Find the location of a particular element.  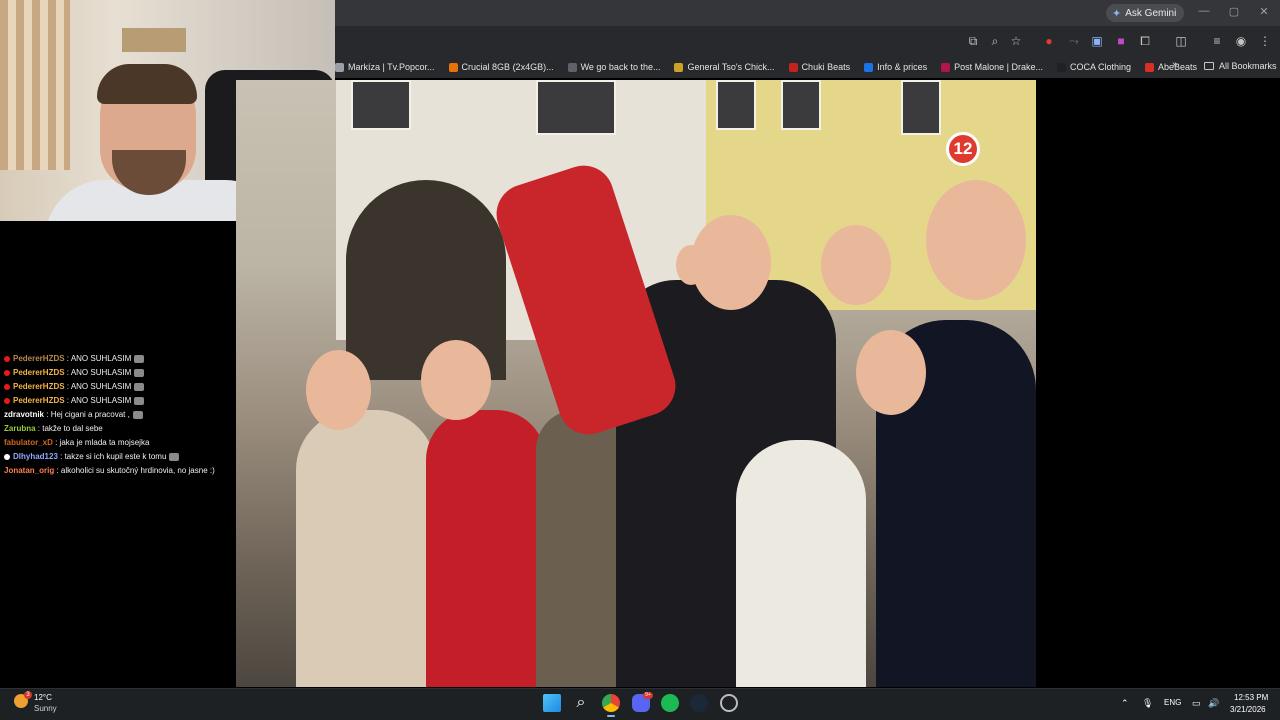

zoom-icon: ⌕ is located at coordinates (995, 41).